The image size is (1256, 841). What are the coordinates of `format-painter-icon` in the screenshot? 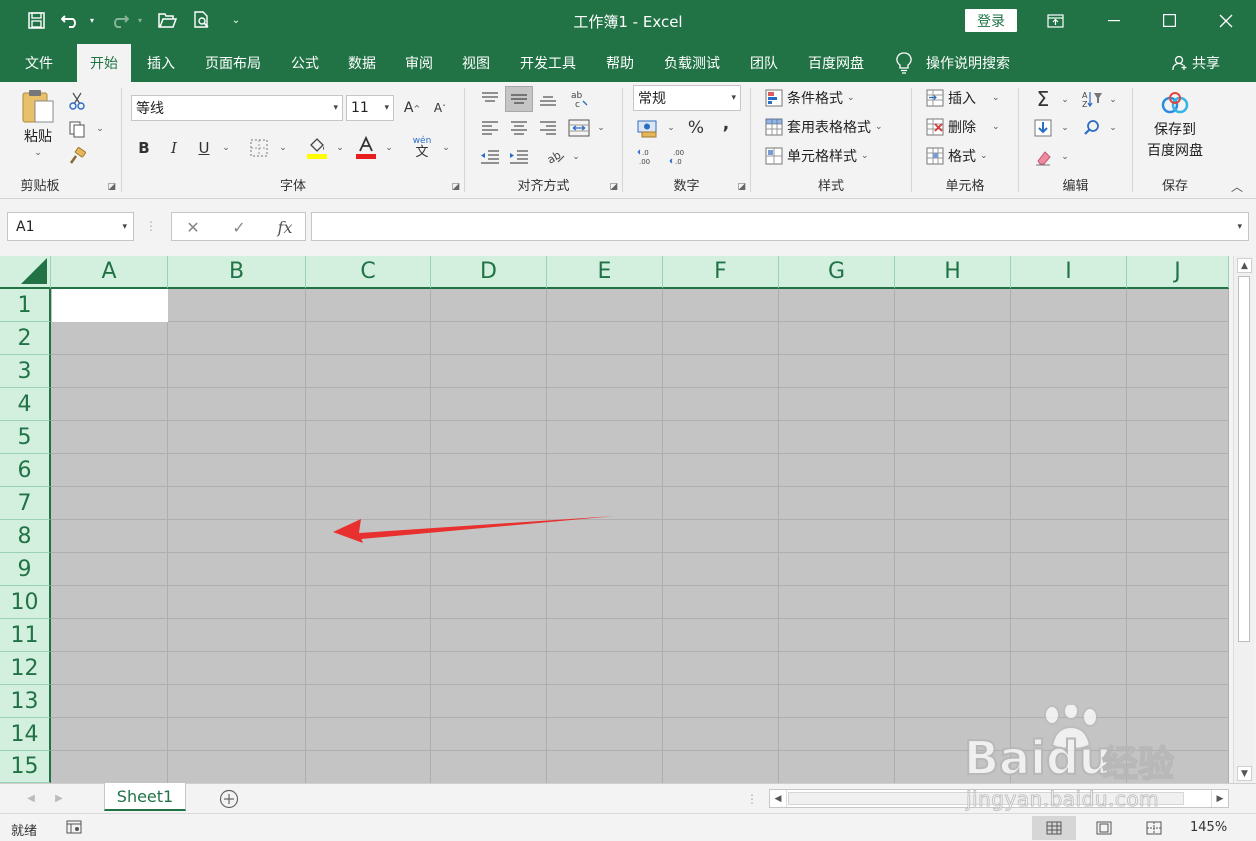 It's located at (77, 156).